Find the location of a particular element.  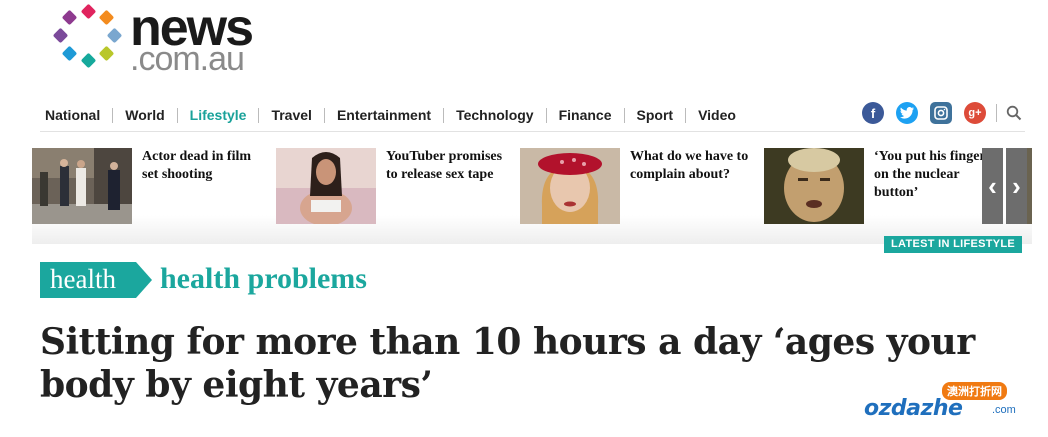

card-title: What do we have to complain about? is located at coordinates (689, 165).